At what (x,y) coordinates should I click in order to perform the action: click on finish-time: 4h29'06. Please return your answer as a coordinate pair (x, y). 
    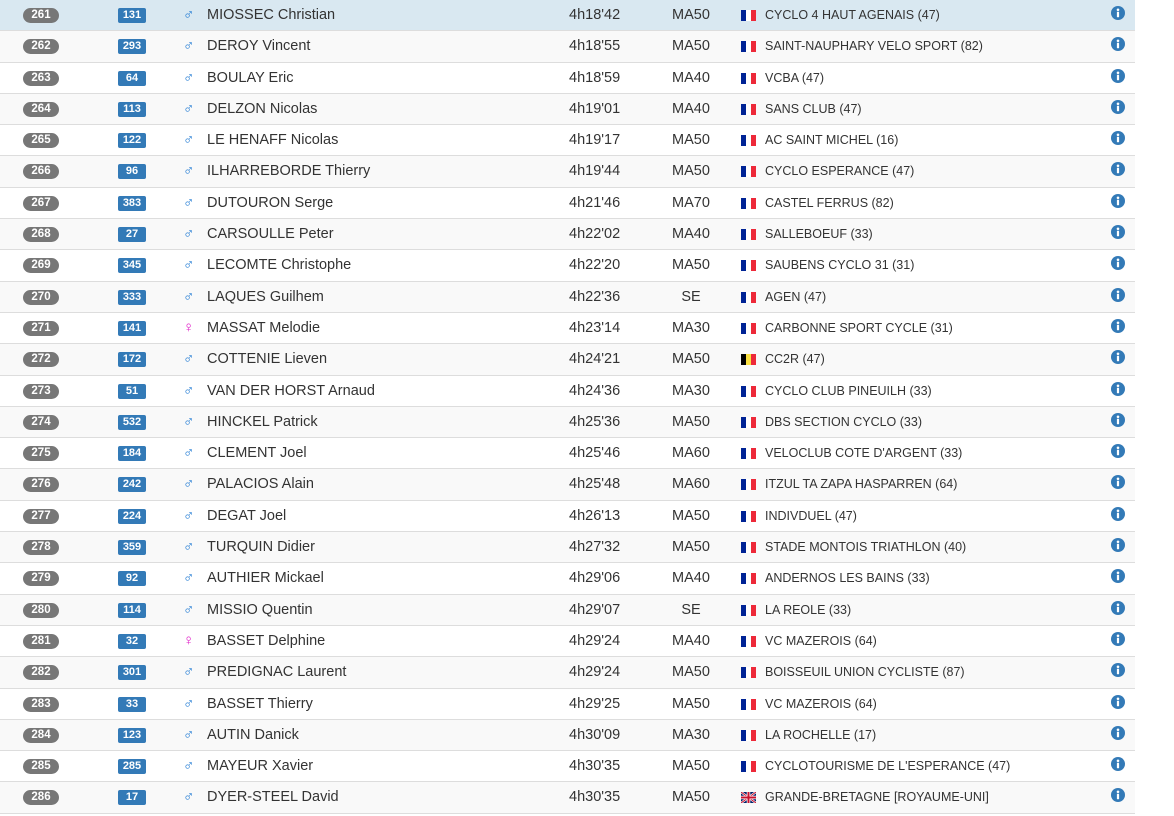
    Looking at the image, I should click on (595, 578).